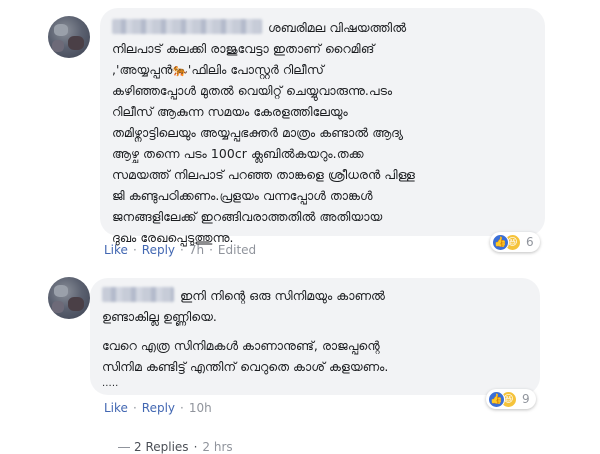 This screenshot has height=454, width=600. Describe the element at coordinates (180, 250) in the screenshot. I see `comment-actions: Like · Reply · 7h · Edited` at that location.